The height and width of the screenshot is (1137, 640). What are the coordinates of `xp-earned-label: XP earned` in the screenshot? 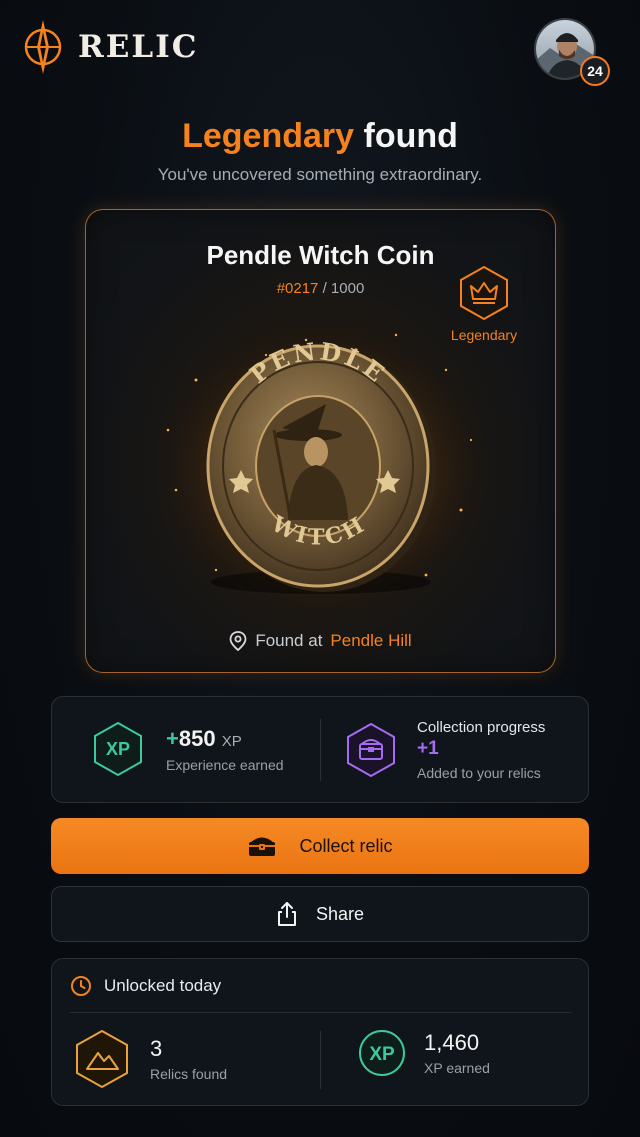 It's located at (457, 1068).